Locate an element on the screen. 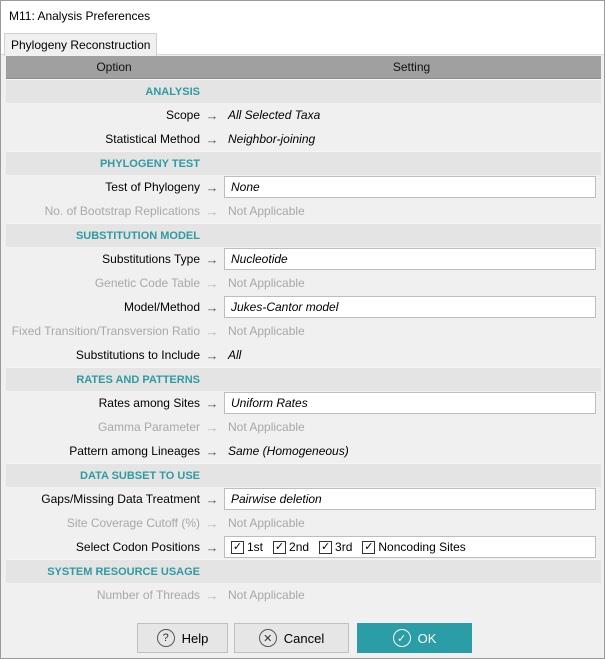 The image size is (605, 659). cancel-button-label: Cancel is located at coordinates (304, 638).